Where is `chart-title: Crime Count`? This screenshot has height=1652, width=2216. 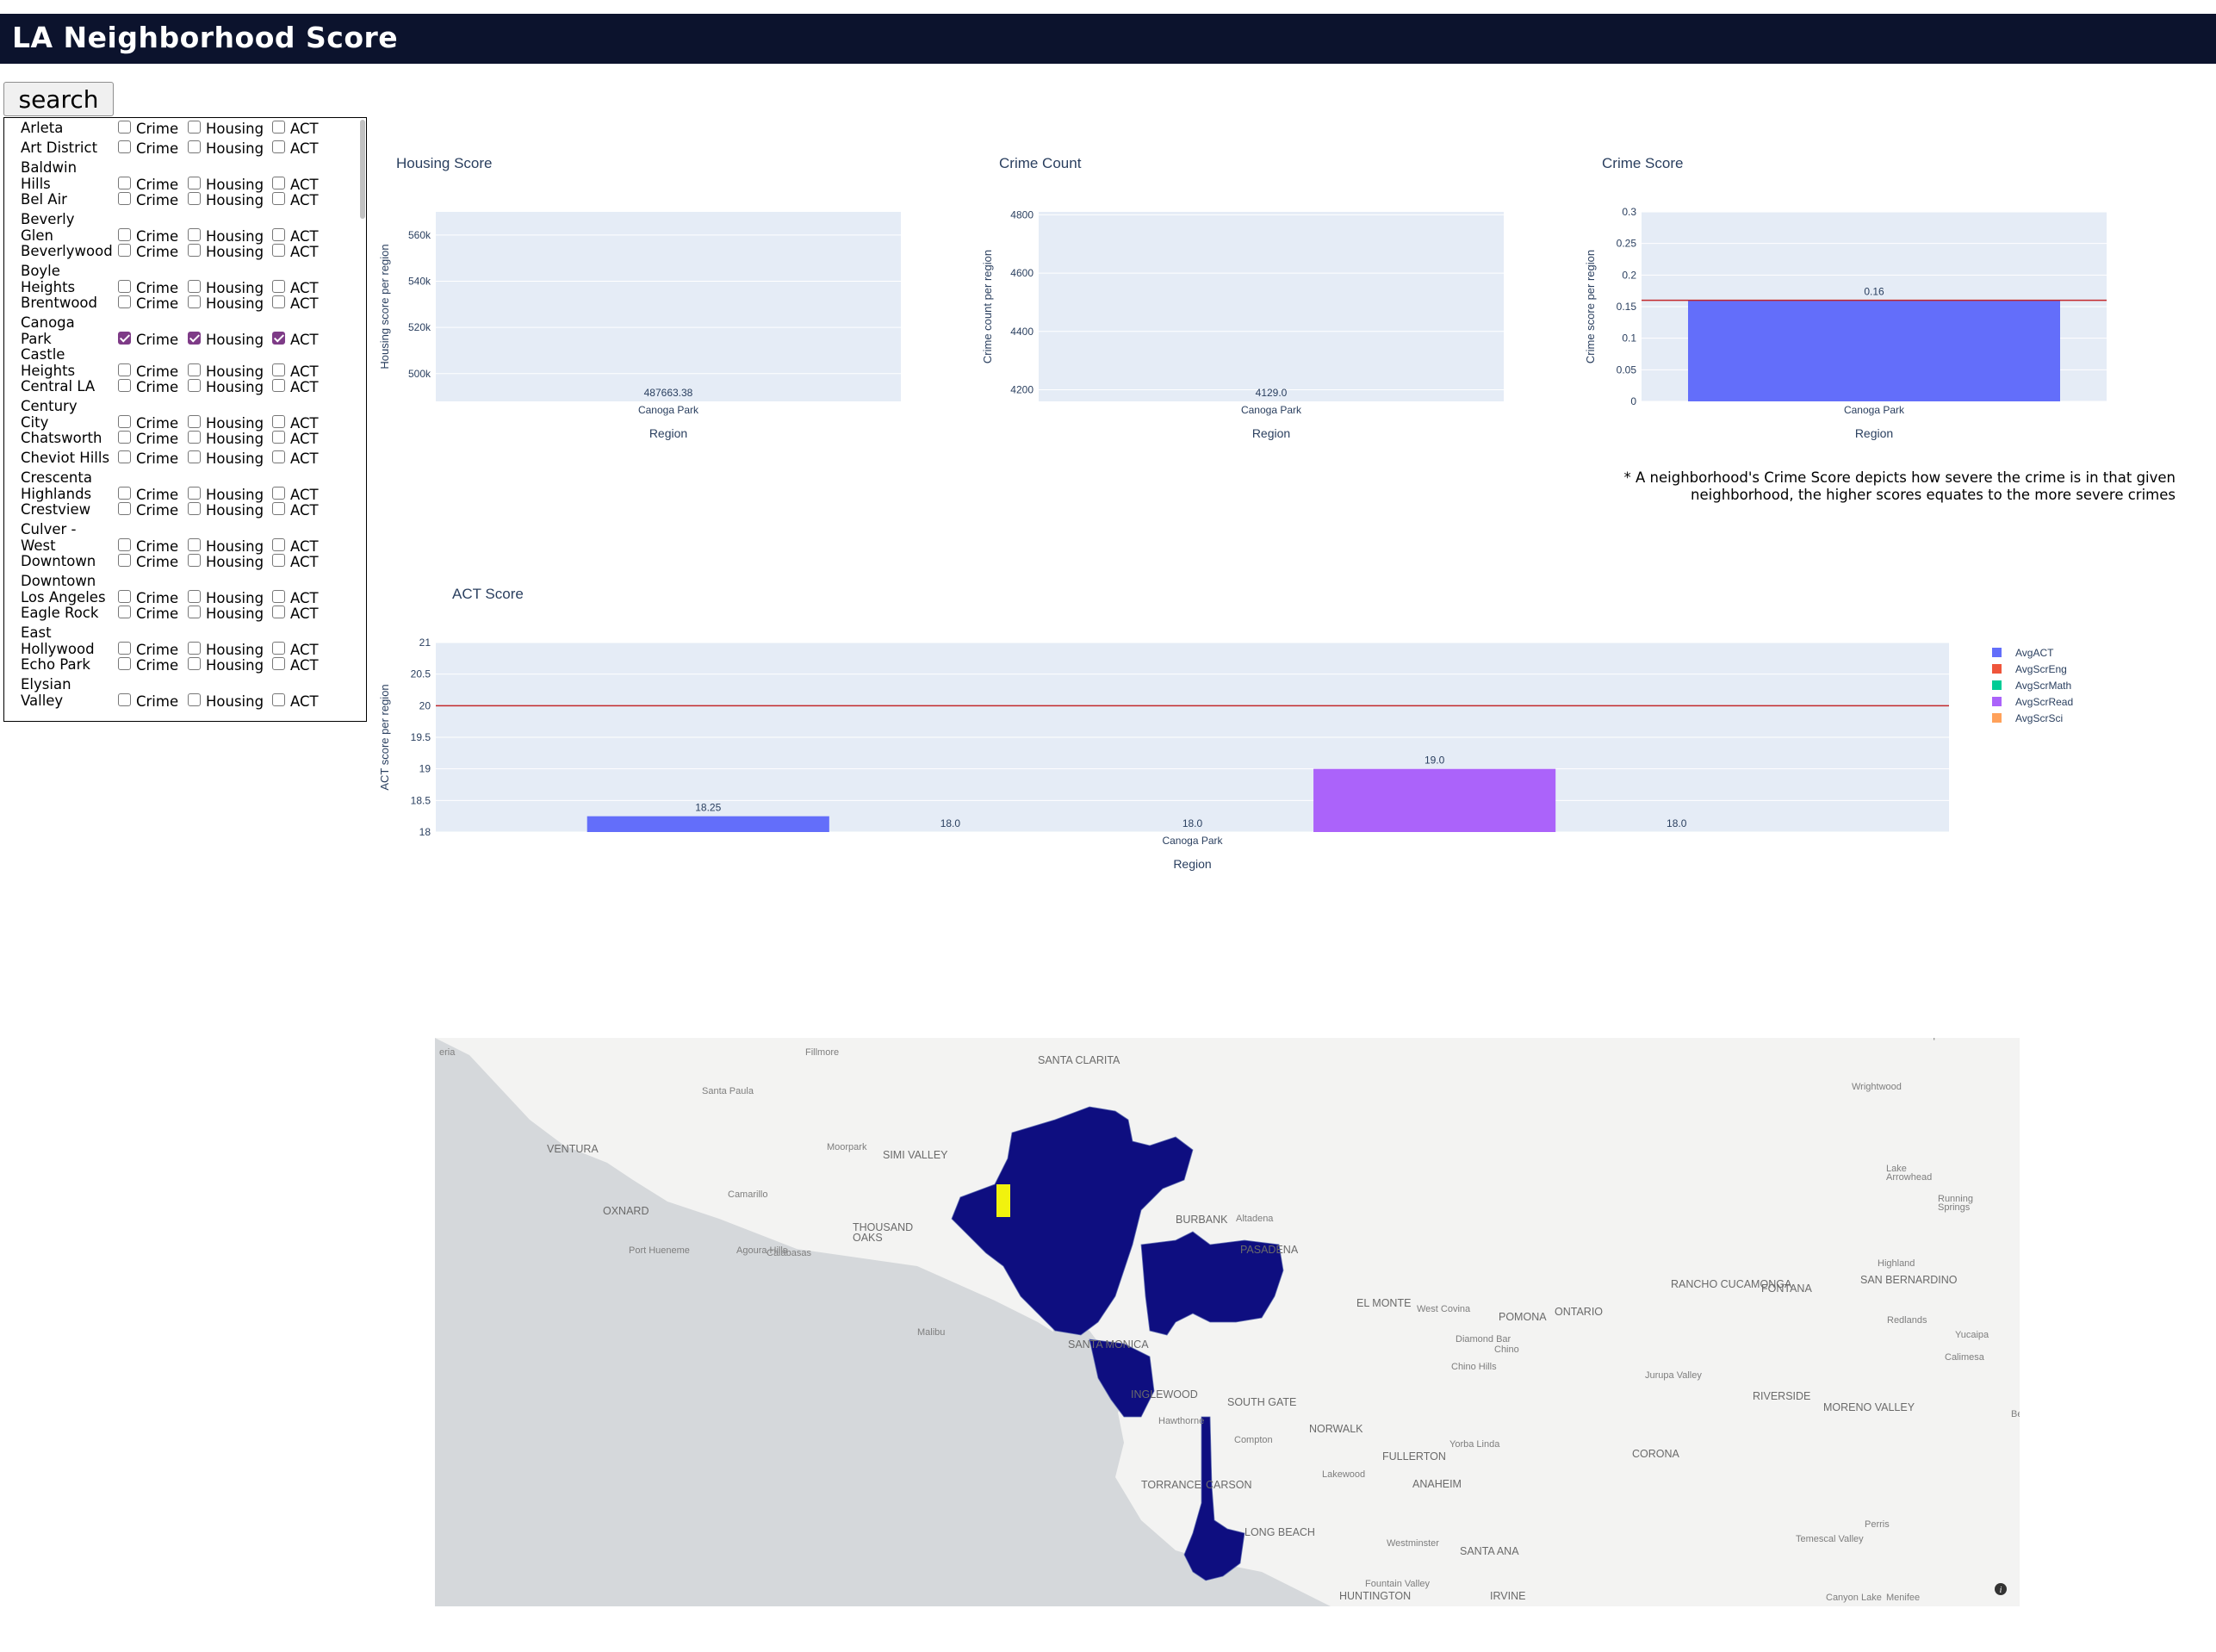 chart-title: Crime Count is located at coordinates (1040, 163).